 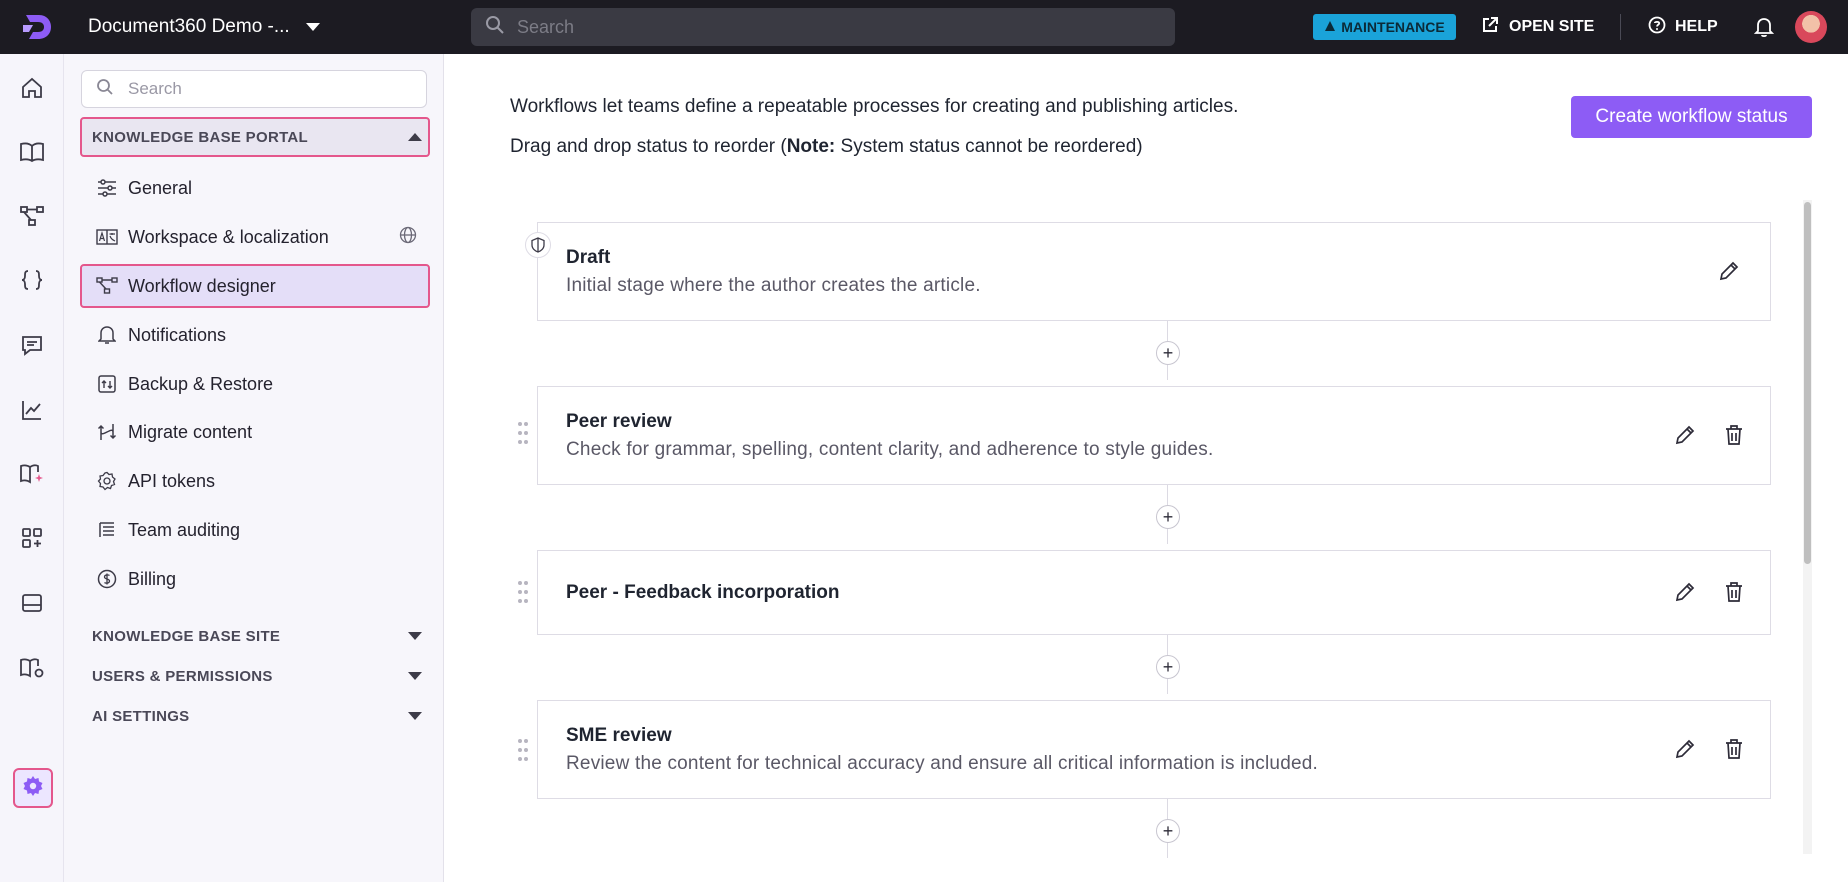 What do you see at coordinates (258, 481) in the screenshot?
I see `nav-api-tokens: API tokens` at bounding box center [258, 481].